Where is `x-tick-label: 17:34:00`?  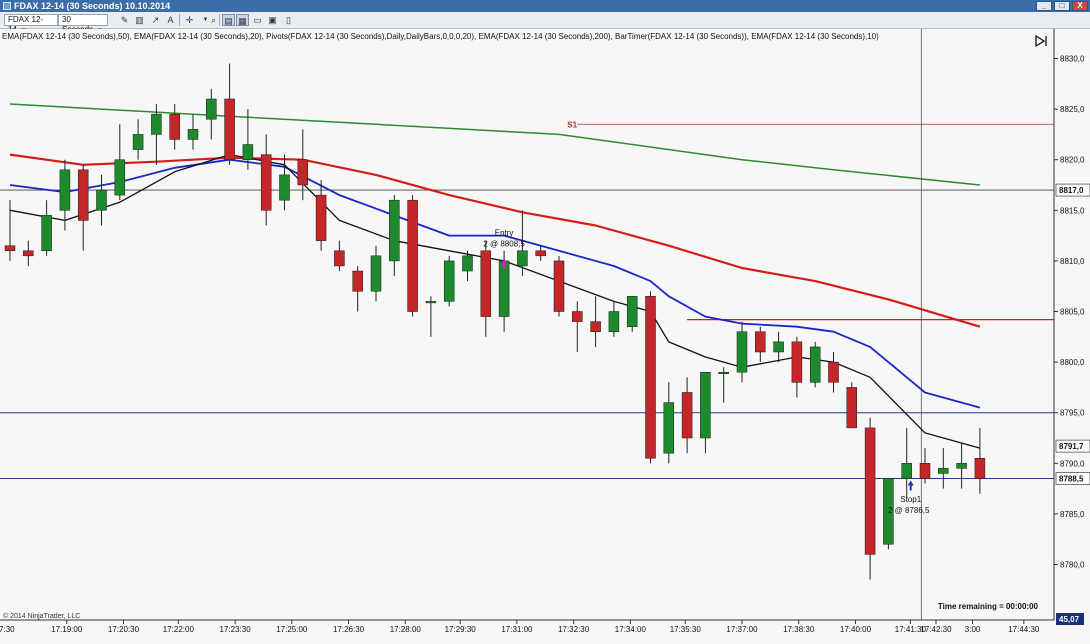 x-tick-label: 17:34:00 is located at coordinates (631, 629).